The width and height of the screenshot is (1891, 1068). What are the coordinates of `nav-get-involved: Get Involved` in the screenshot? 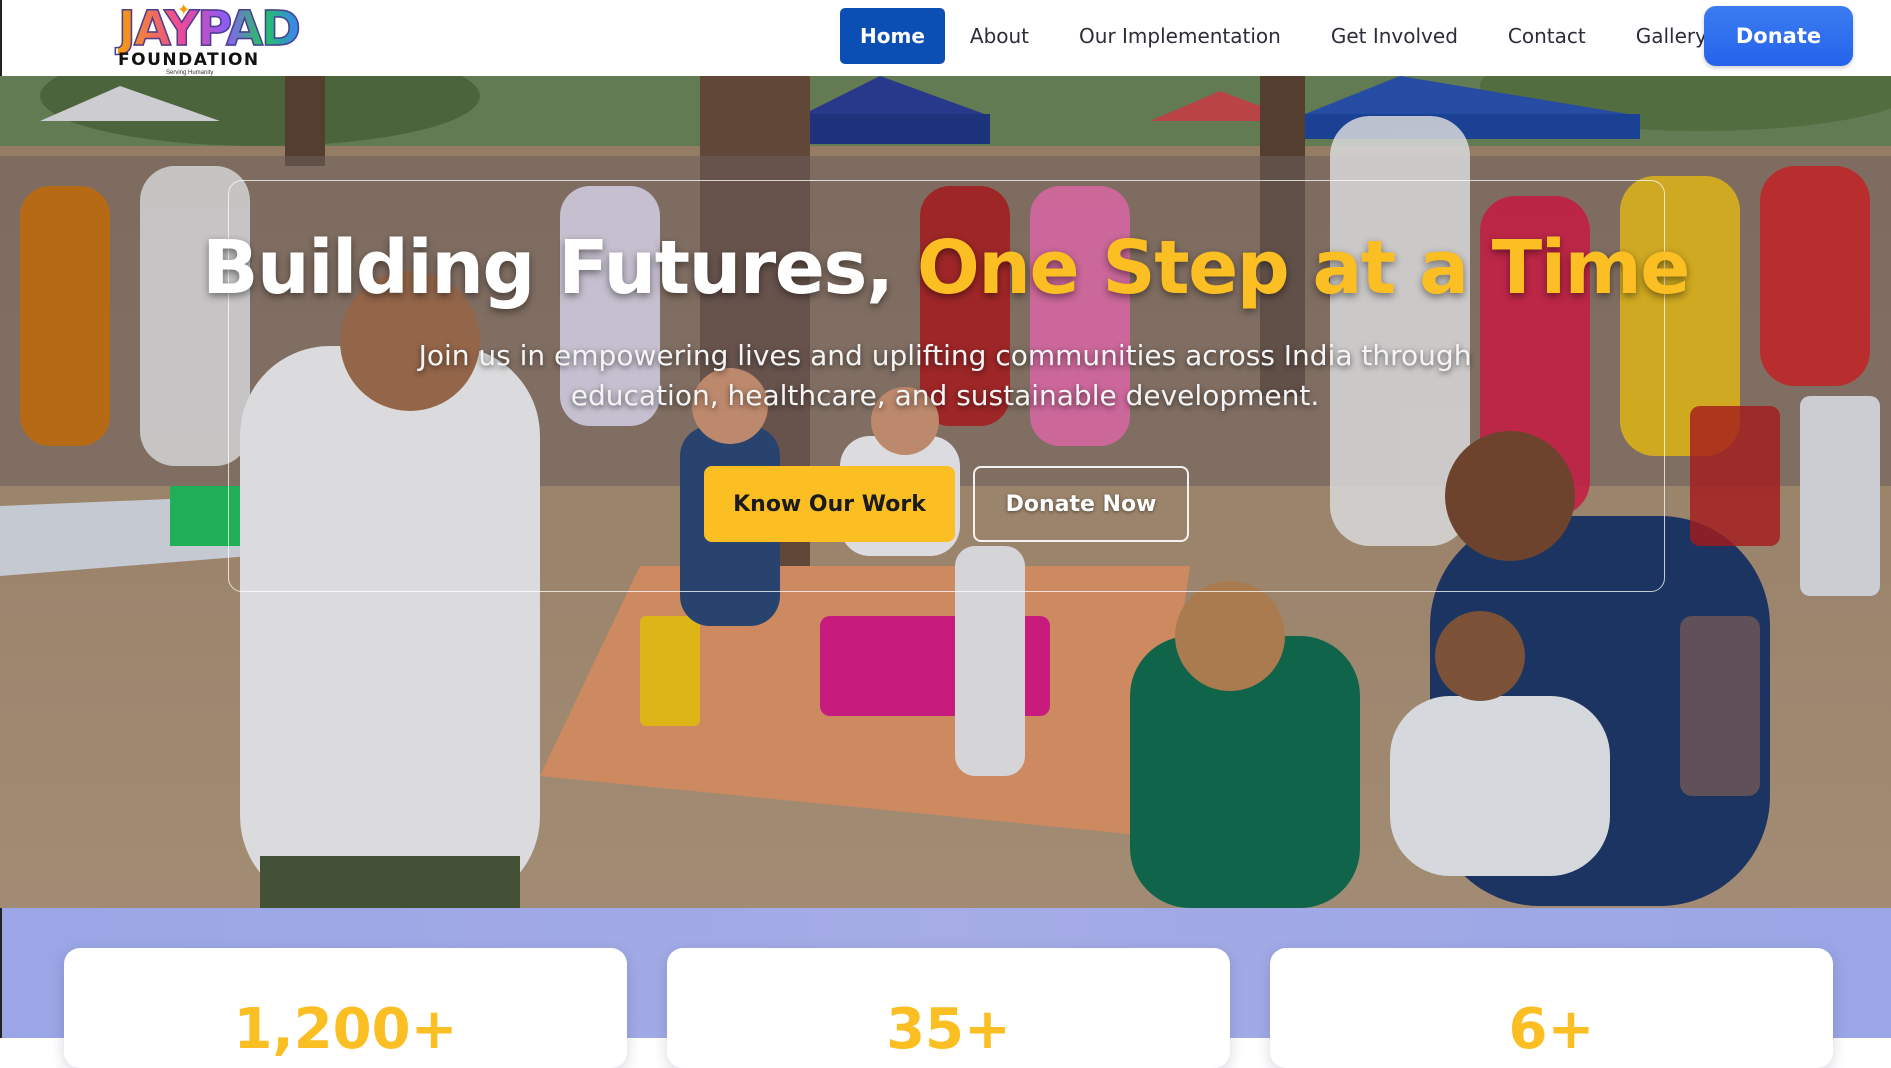 It's located at (1394, 36).